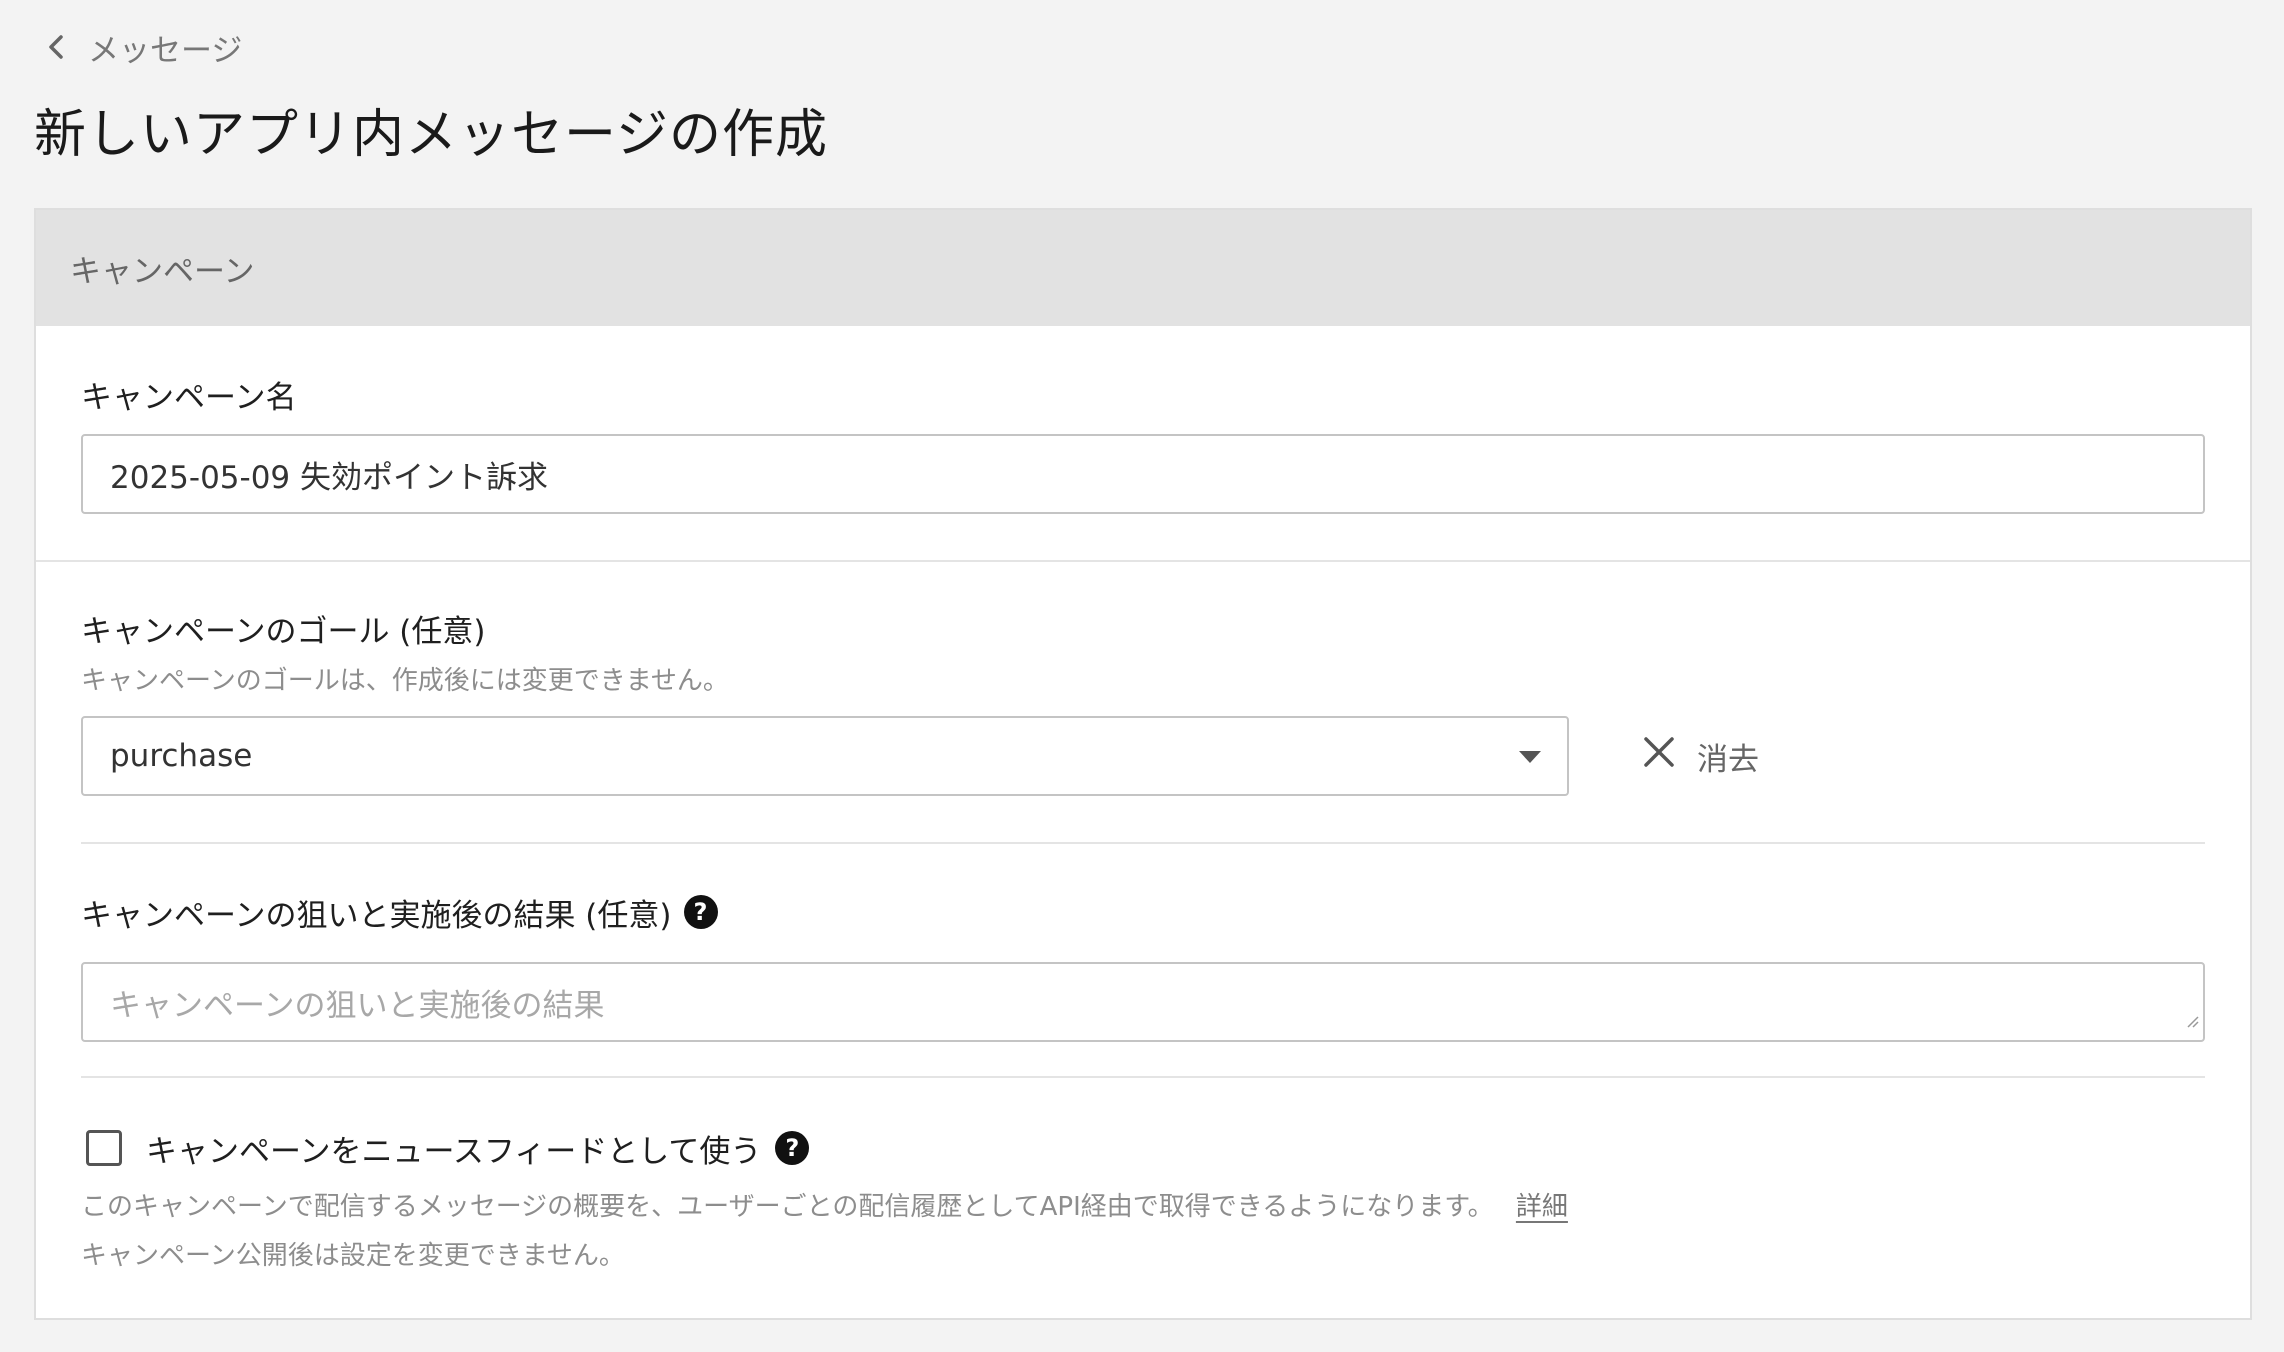  Describe the element at coordinates (1143, 1002) in the screenshot. I see `aim-textarea: キャンペーンの狙いと実施後の結果` at that location.